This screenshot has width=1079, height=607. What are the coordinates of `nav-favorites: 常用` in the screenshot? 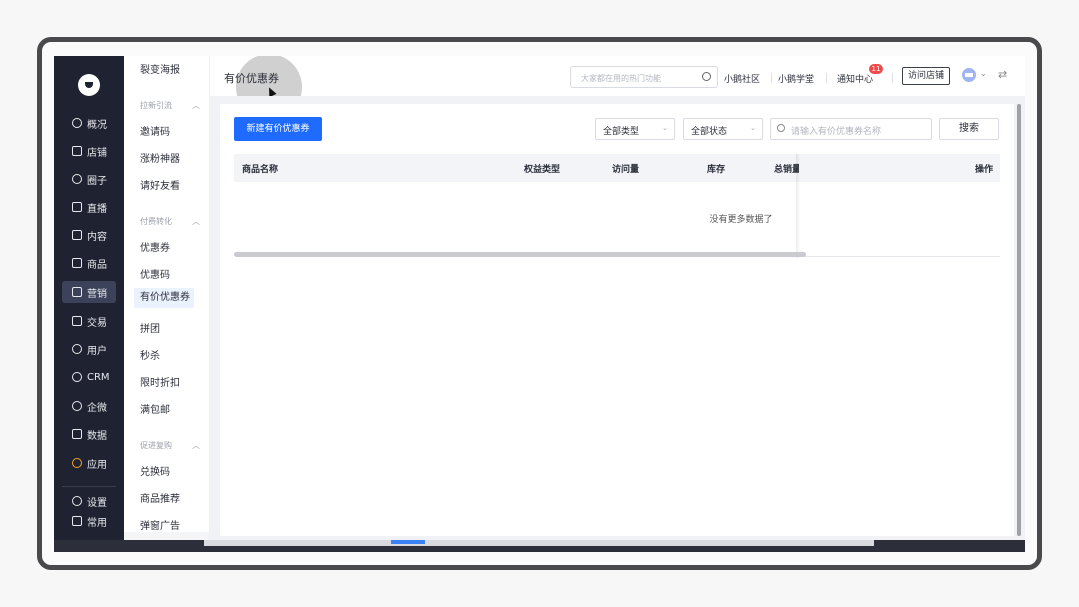 It's located at (89, 521).